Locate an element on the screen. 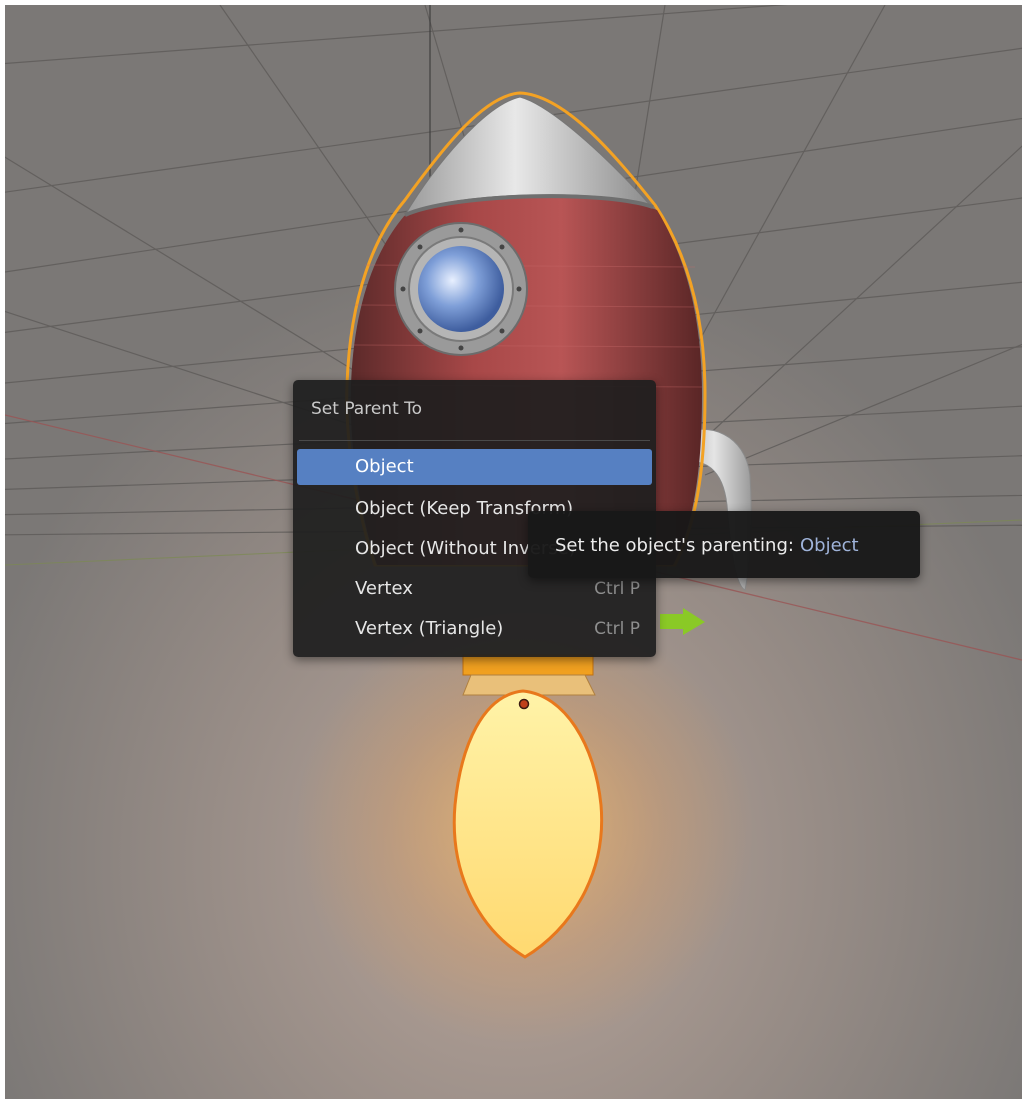  menu-item-label: Vertex (Triangle) is located at coordinates (429, 628).